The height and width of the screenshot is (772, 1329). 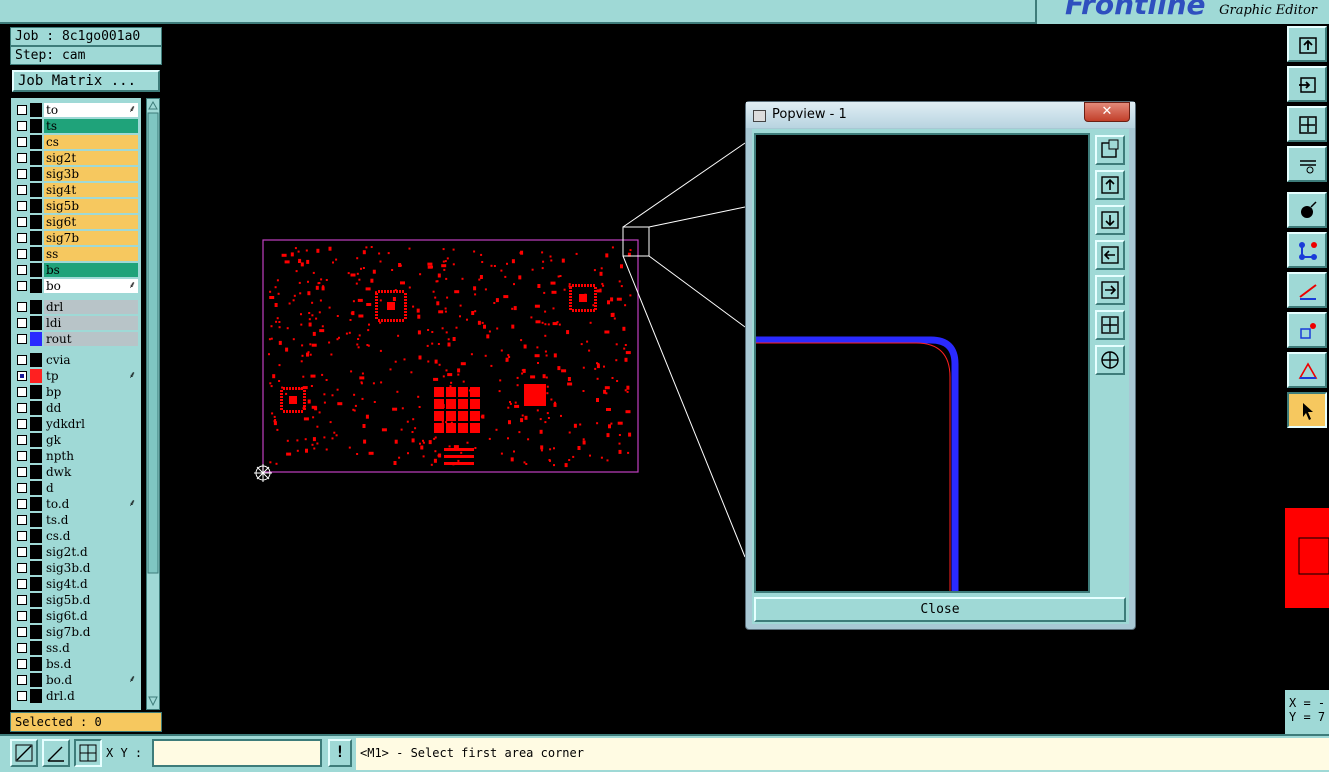 I want to click on layer-row: sig6t.d, so click(x=76, y=616).